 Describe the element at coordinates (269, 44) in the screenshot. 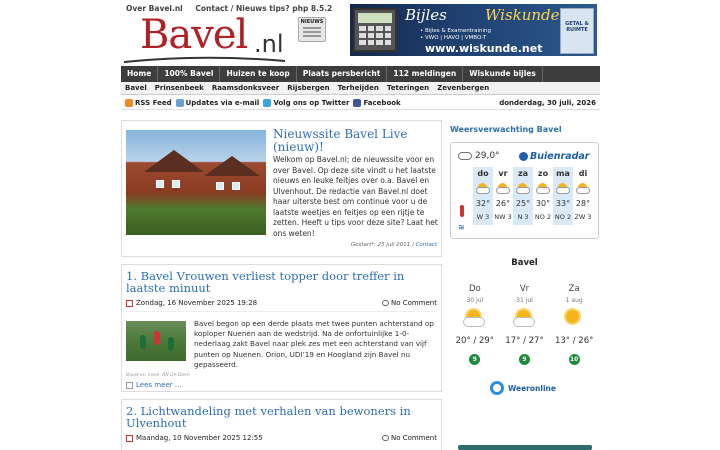

I see `logo-tld: .nl` at that location.